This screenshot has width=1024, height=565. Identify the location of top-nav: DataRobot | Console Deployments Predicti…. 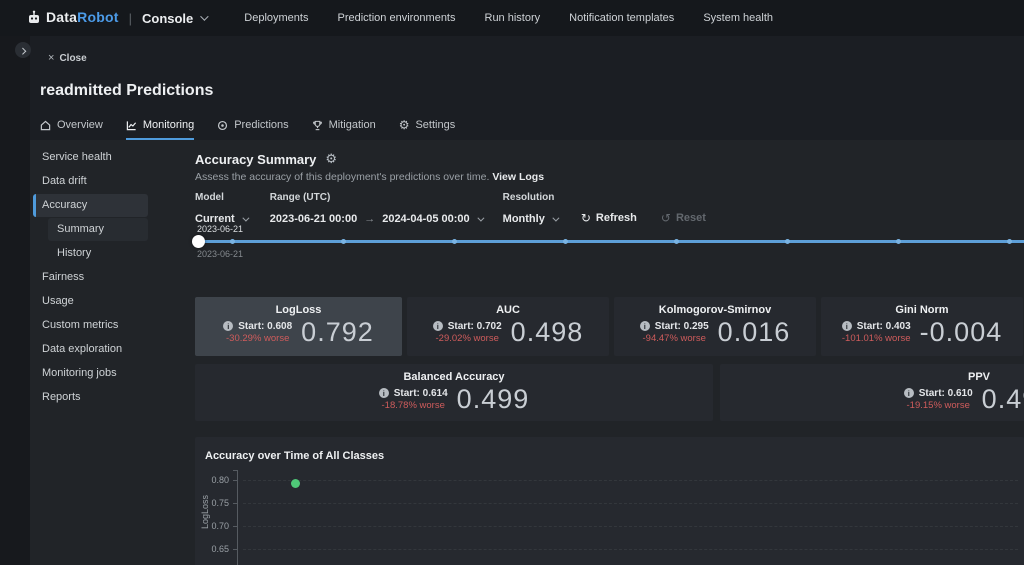
(512, 18).